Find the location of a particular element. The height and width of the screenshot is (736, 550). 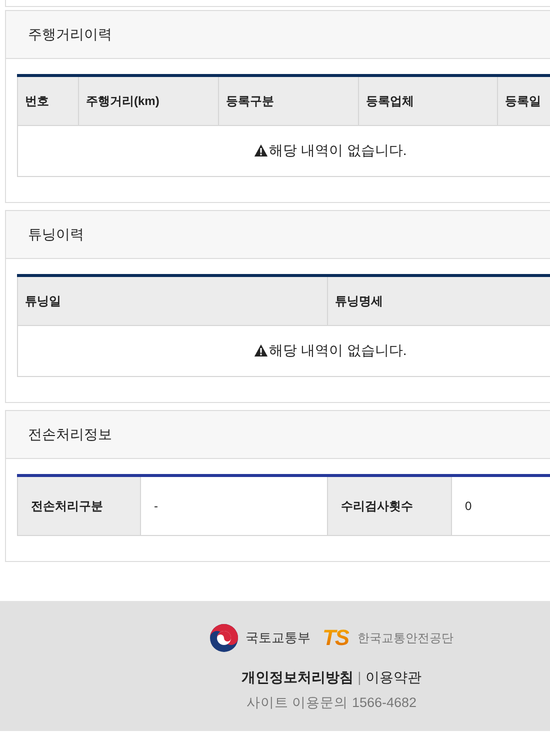

column-header: 튜닝일 is located at coordinates (173, 301).